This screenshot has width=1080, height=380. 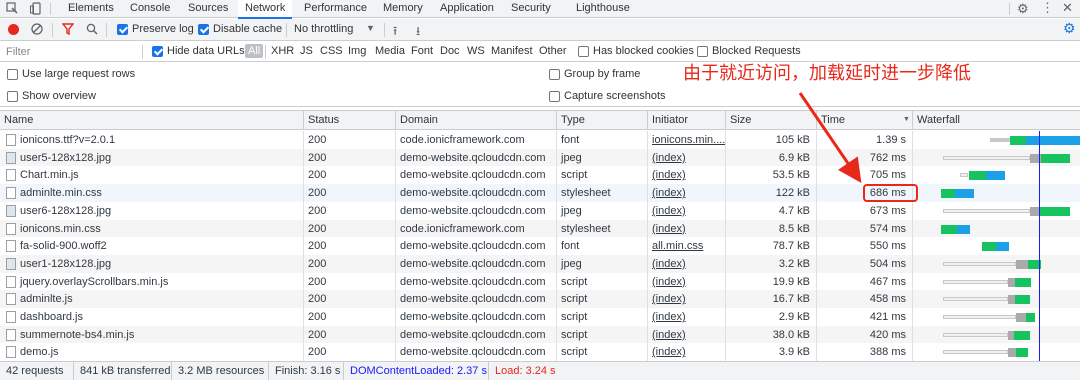 I want to click on import-har-icon: ⭱, so click(x=395, y=32).